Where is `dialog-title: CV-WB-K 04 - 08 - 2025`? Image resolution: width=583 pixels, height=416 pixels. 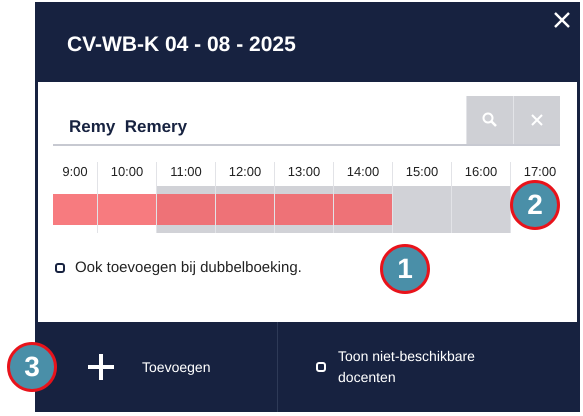
dialog-title: CV-WB-K 04 - 08 - 2025 is located at coordinates (181, 45).